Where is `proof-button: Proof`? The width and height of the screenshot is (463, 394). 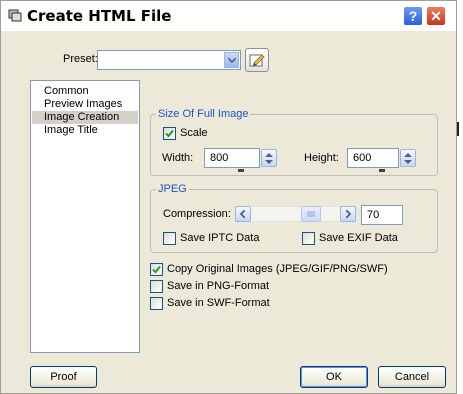
proof-button: Proof is located at coordinates (63, 377).